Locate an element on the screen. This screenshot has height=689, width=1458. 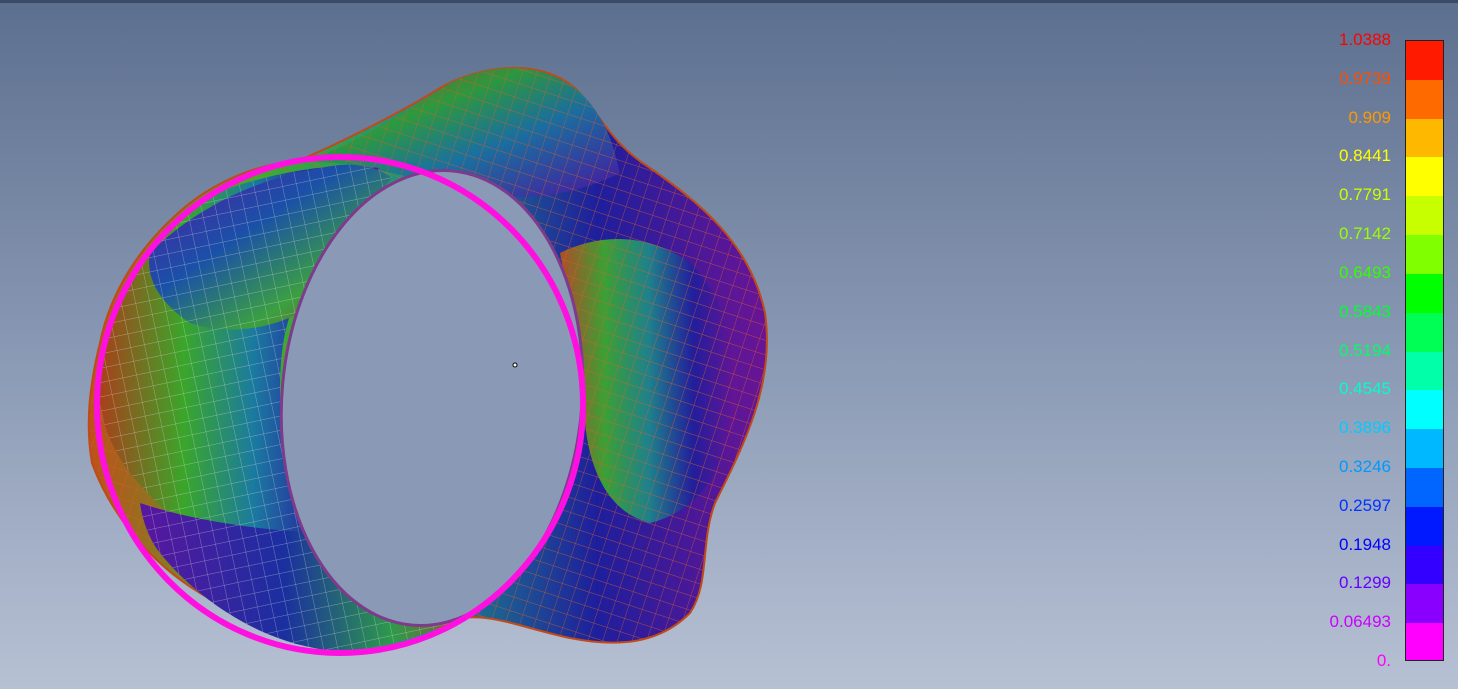
legend-label-4: 0.7791 is located at coordinates (1365, 195).